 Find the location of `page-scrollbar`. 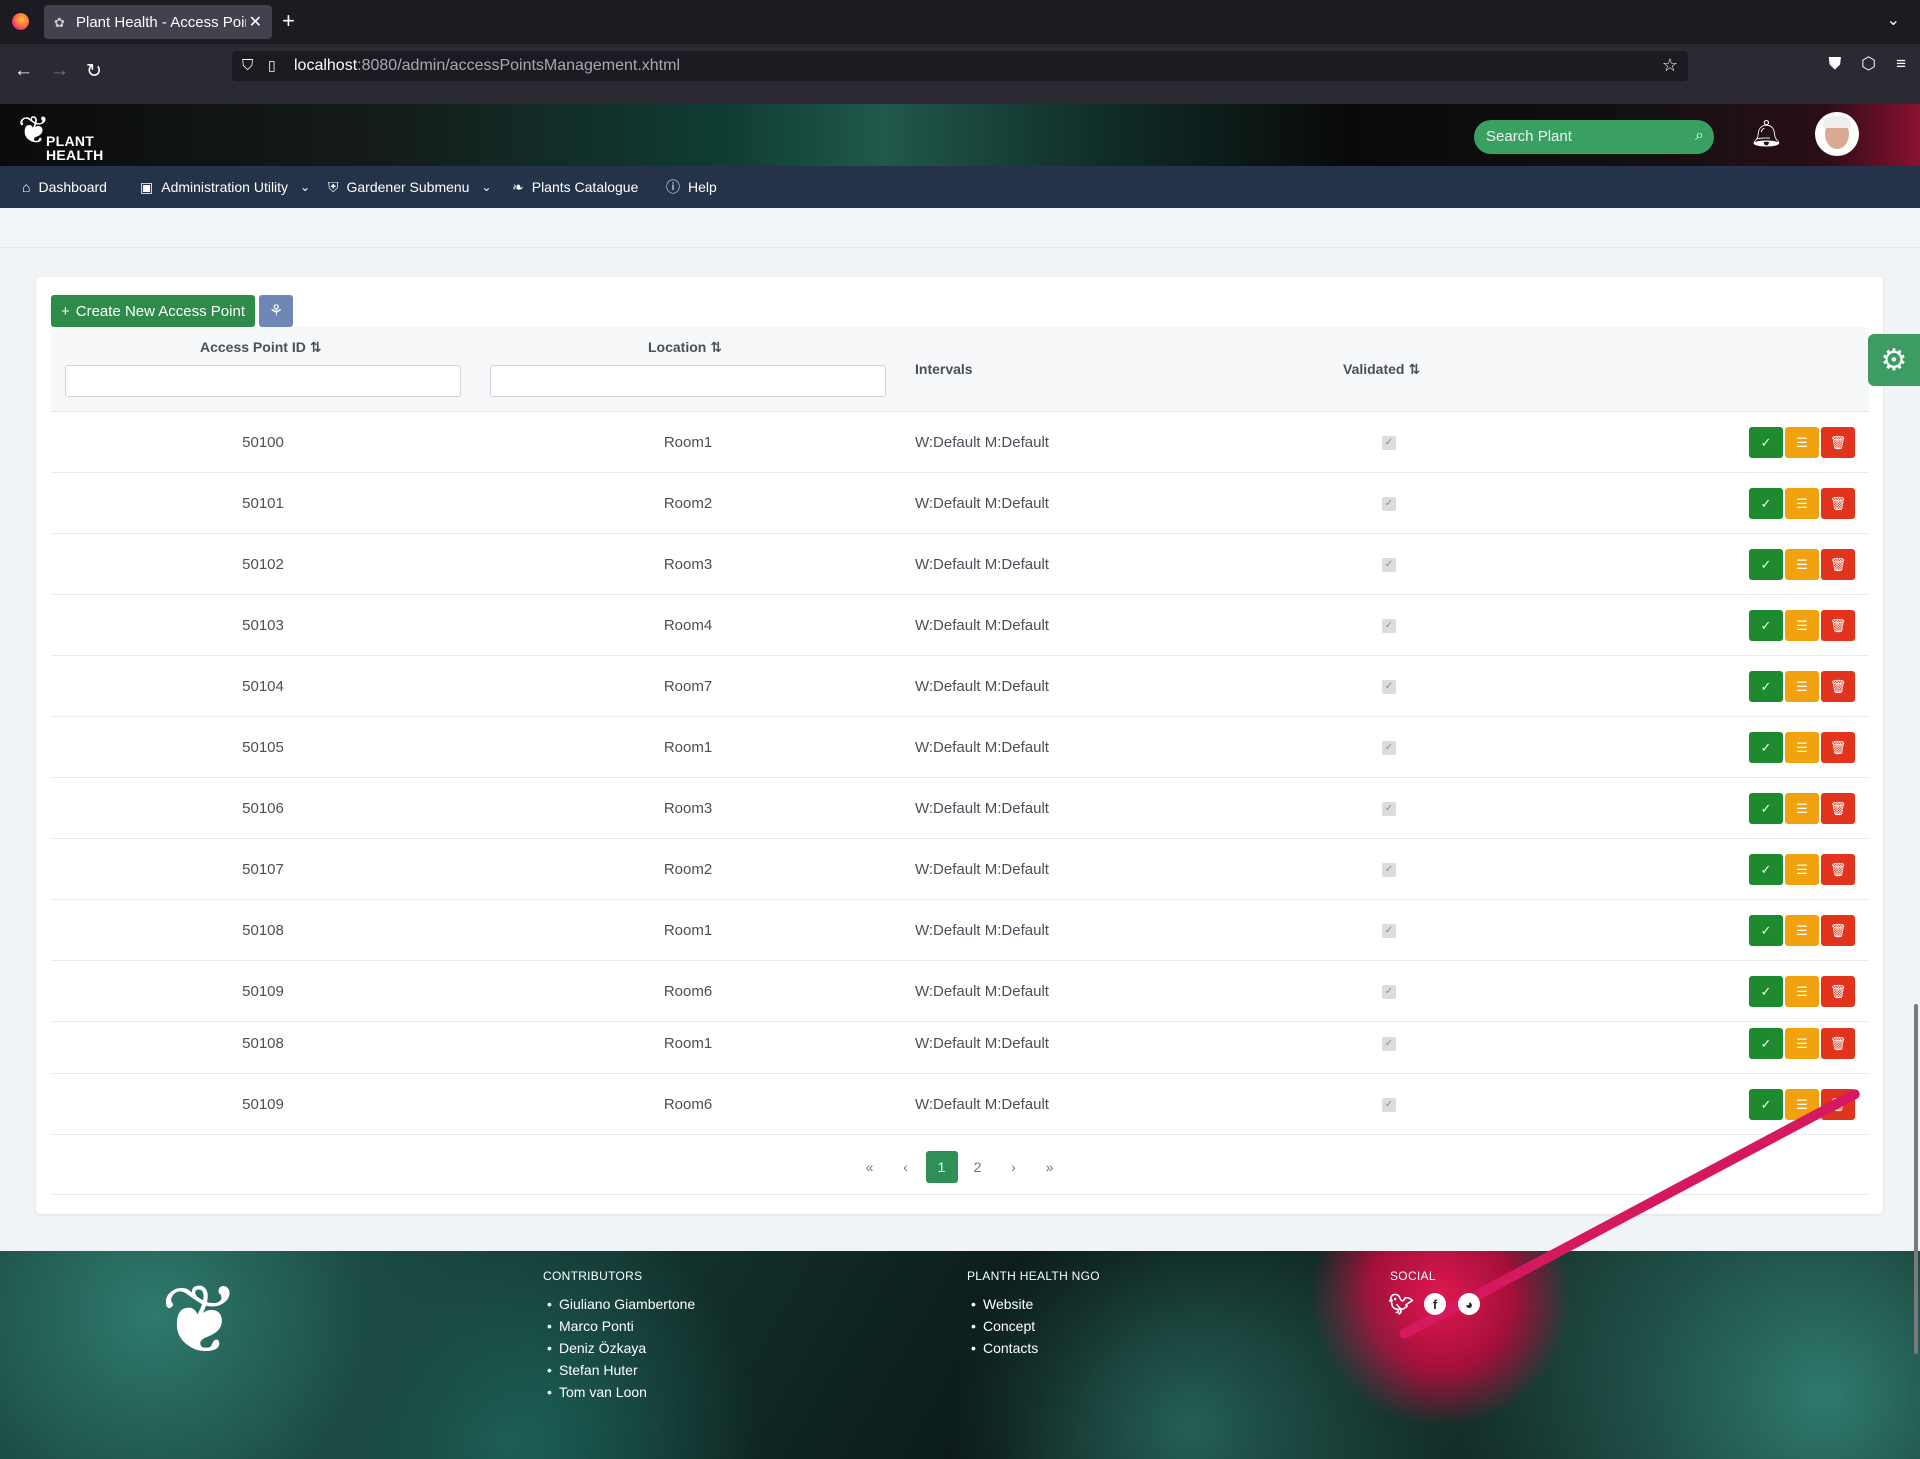

page-scrollbar is located at coordinates (1916, 1179).